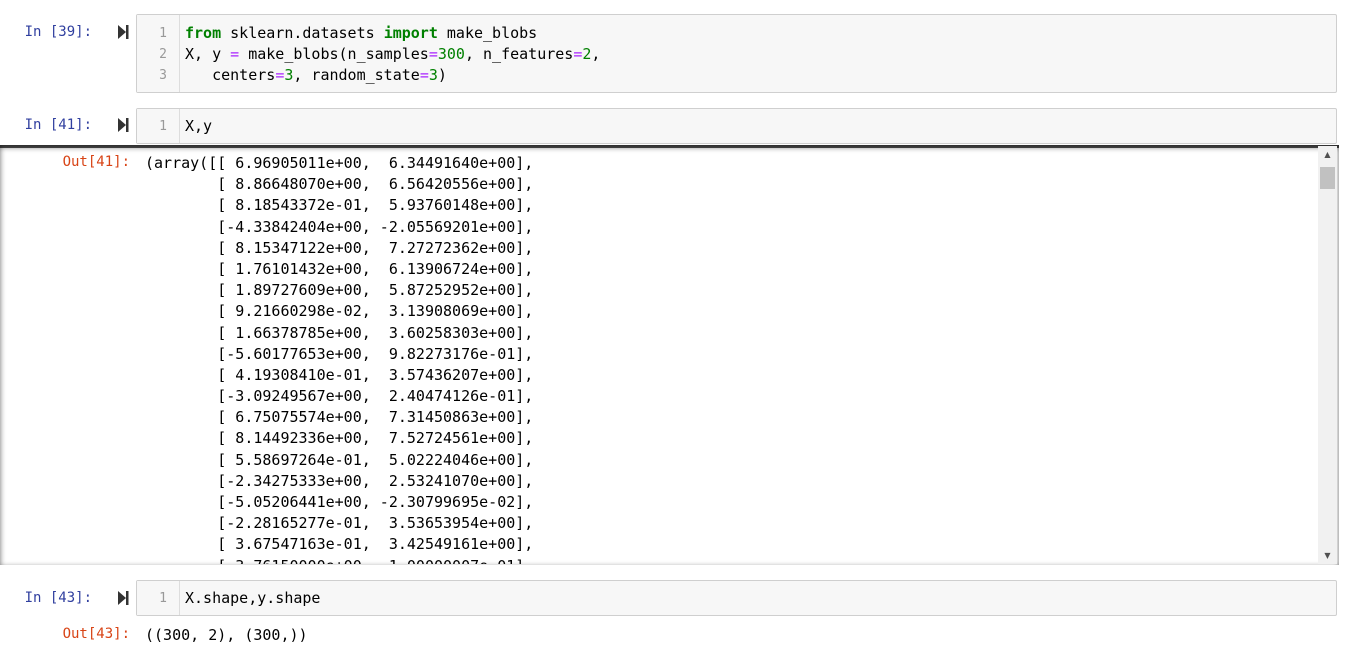 Image resolution: width=1353 pixels, height=666 pixels. I want to click on output-line: [-5.60177653e+00, 9.82273176e-01],, so click(339, 353).